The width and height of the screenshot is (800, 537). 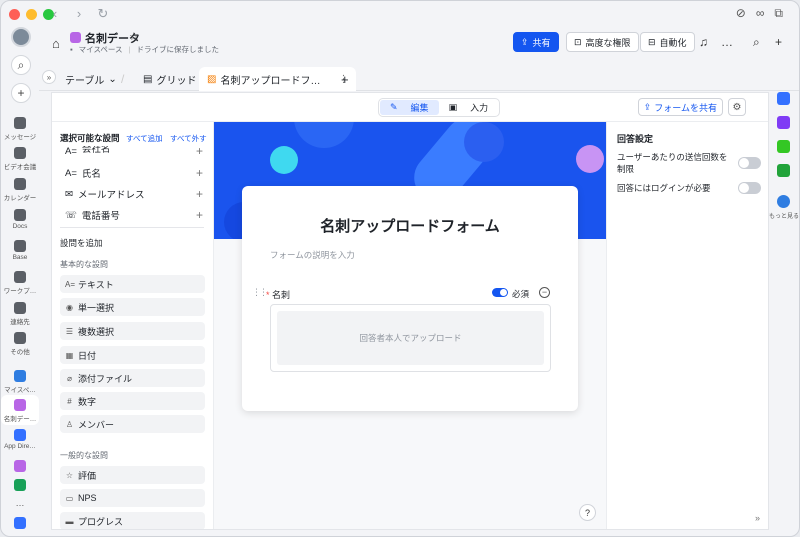 I want to click on add-progress-question: ▬ プログレス, so click(x=132, y=520).